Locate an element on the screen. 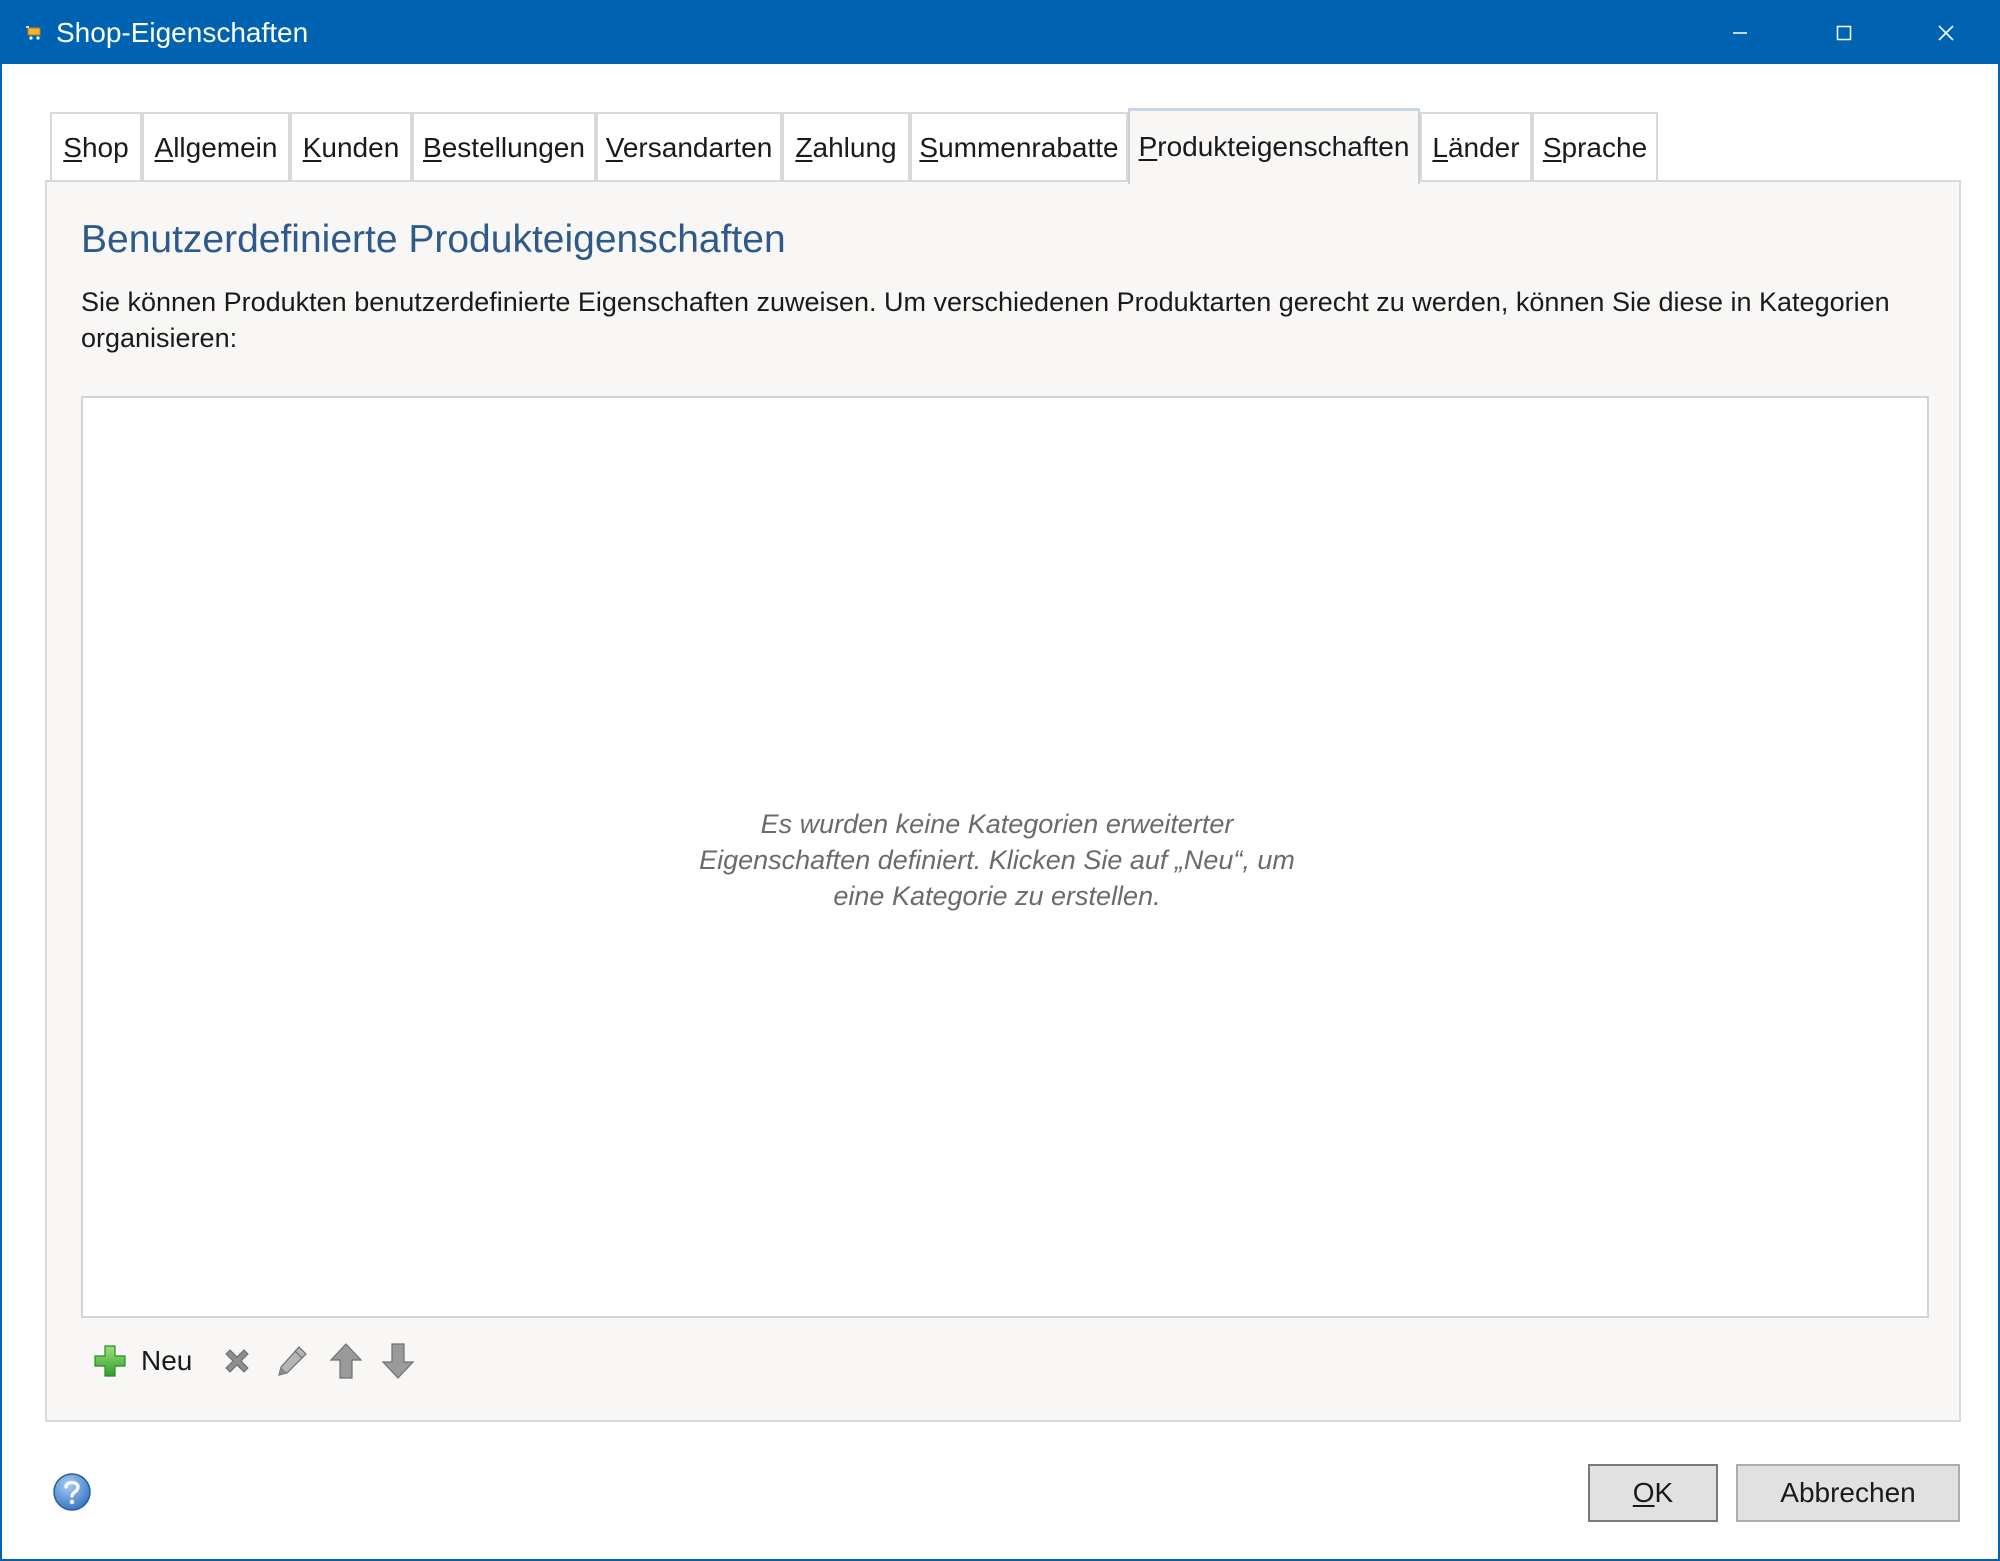 The width and height of the screenshot is (2000, 1561). move-down-icon is located at coordinates (398, 1361).